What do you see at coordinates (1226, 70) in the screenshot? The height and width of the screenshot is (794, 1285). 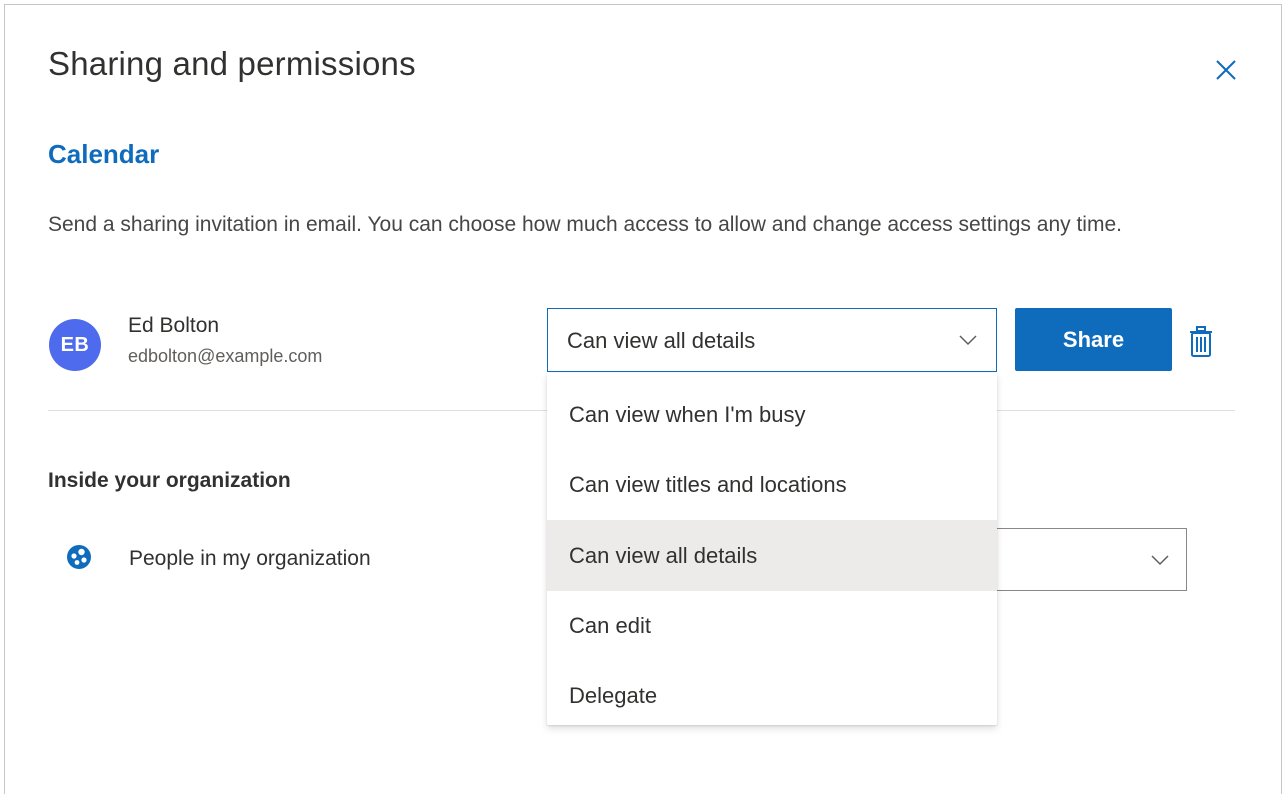 I see `close-icon` at bounding box center [1226, 70].